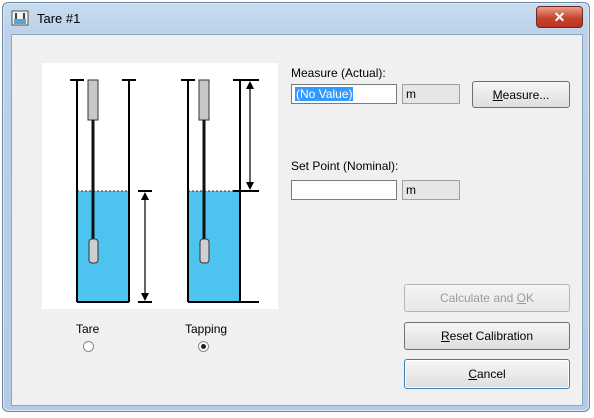 The width and height of the screenshot is (594, 418). Describe the element at coordinates (20, 18) in the screenshot. I see `app-icon` at that location.